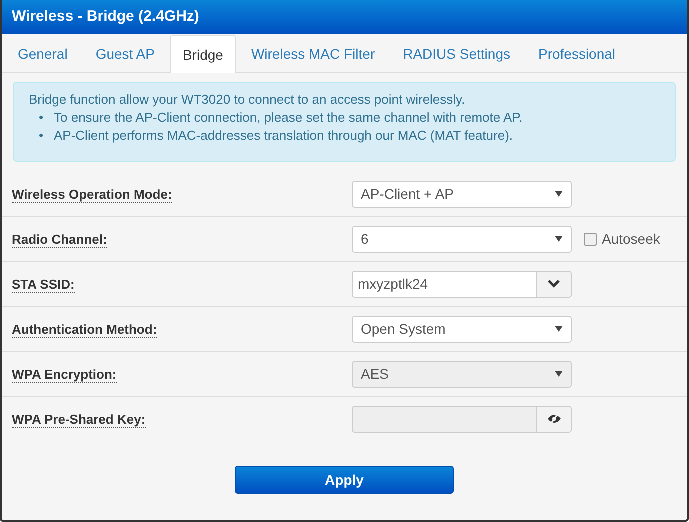 This screenshot has height=522, width=689. Describe the element at coordinates (288, 118) in the screenshot. I see `info-bullet: To ensure the AP-Client connection, please set the same channel with remote AP.` at that location.